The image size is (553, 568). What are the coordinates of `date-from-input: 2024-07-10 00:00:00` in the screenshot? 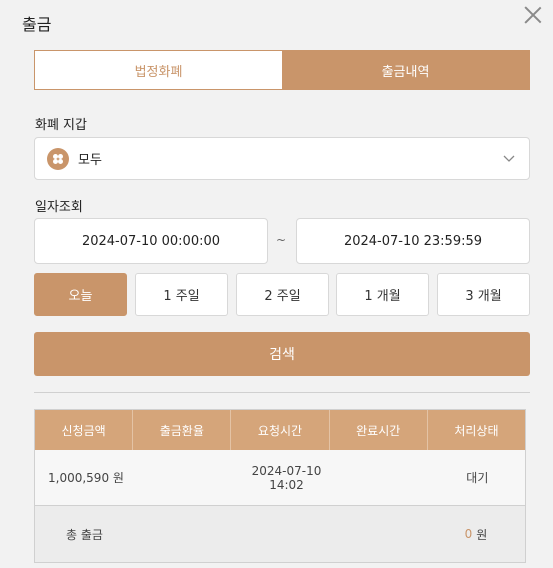 It's located at (151, 241).